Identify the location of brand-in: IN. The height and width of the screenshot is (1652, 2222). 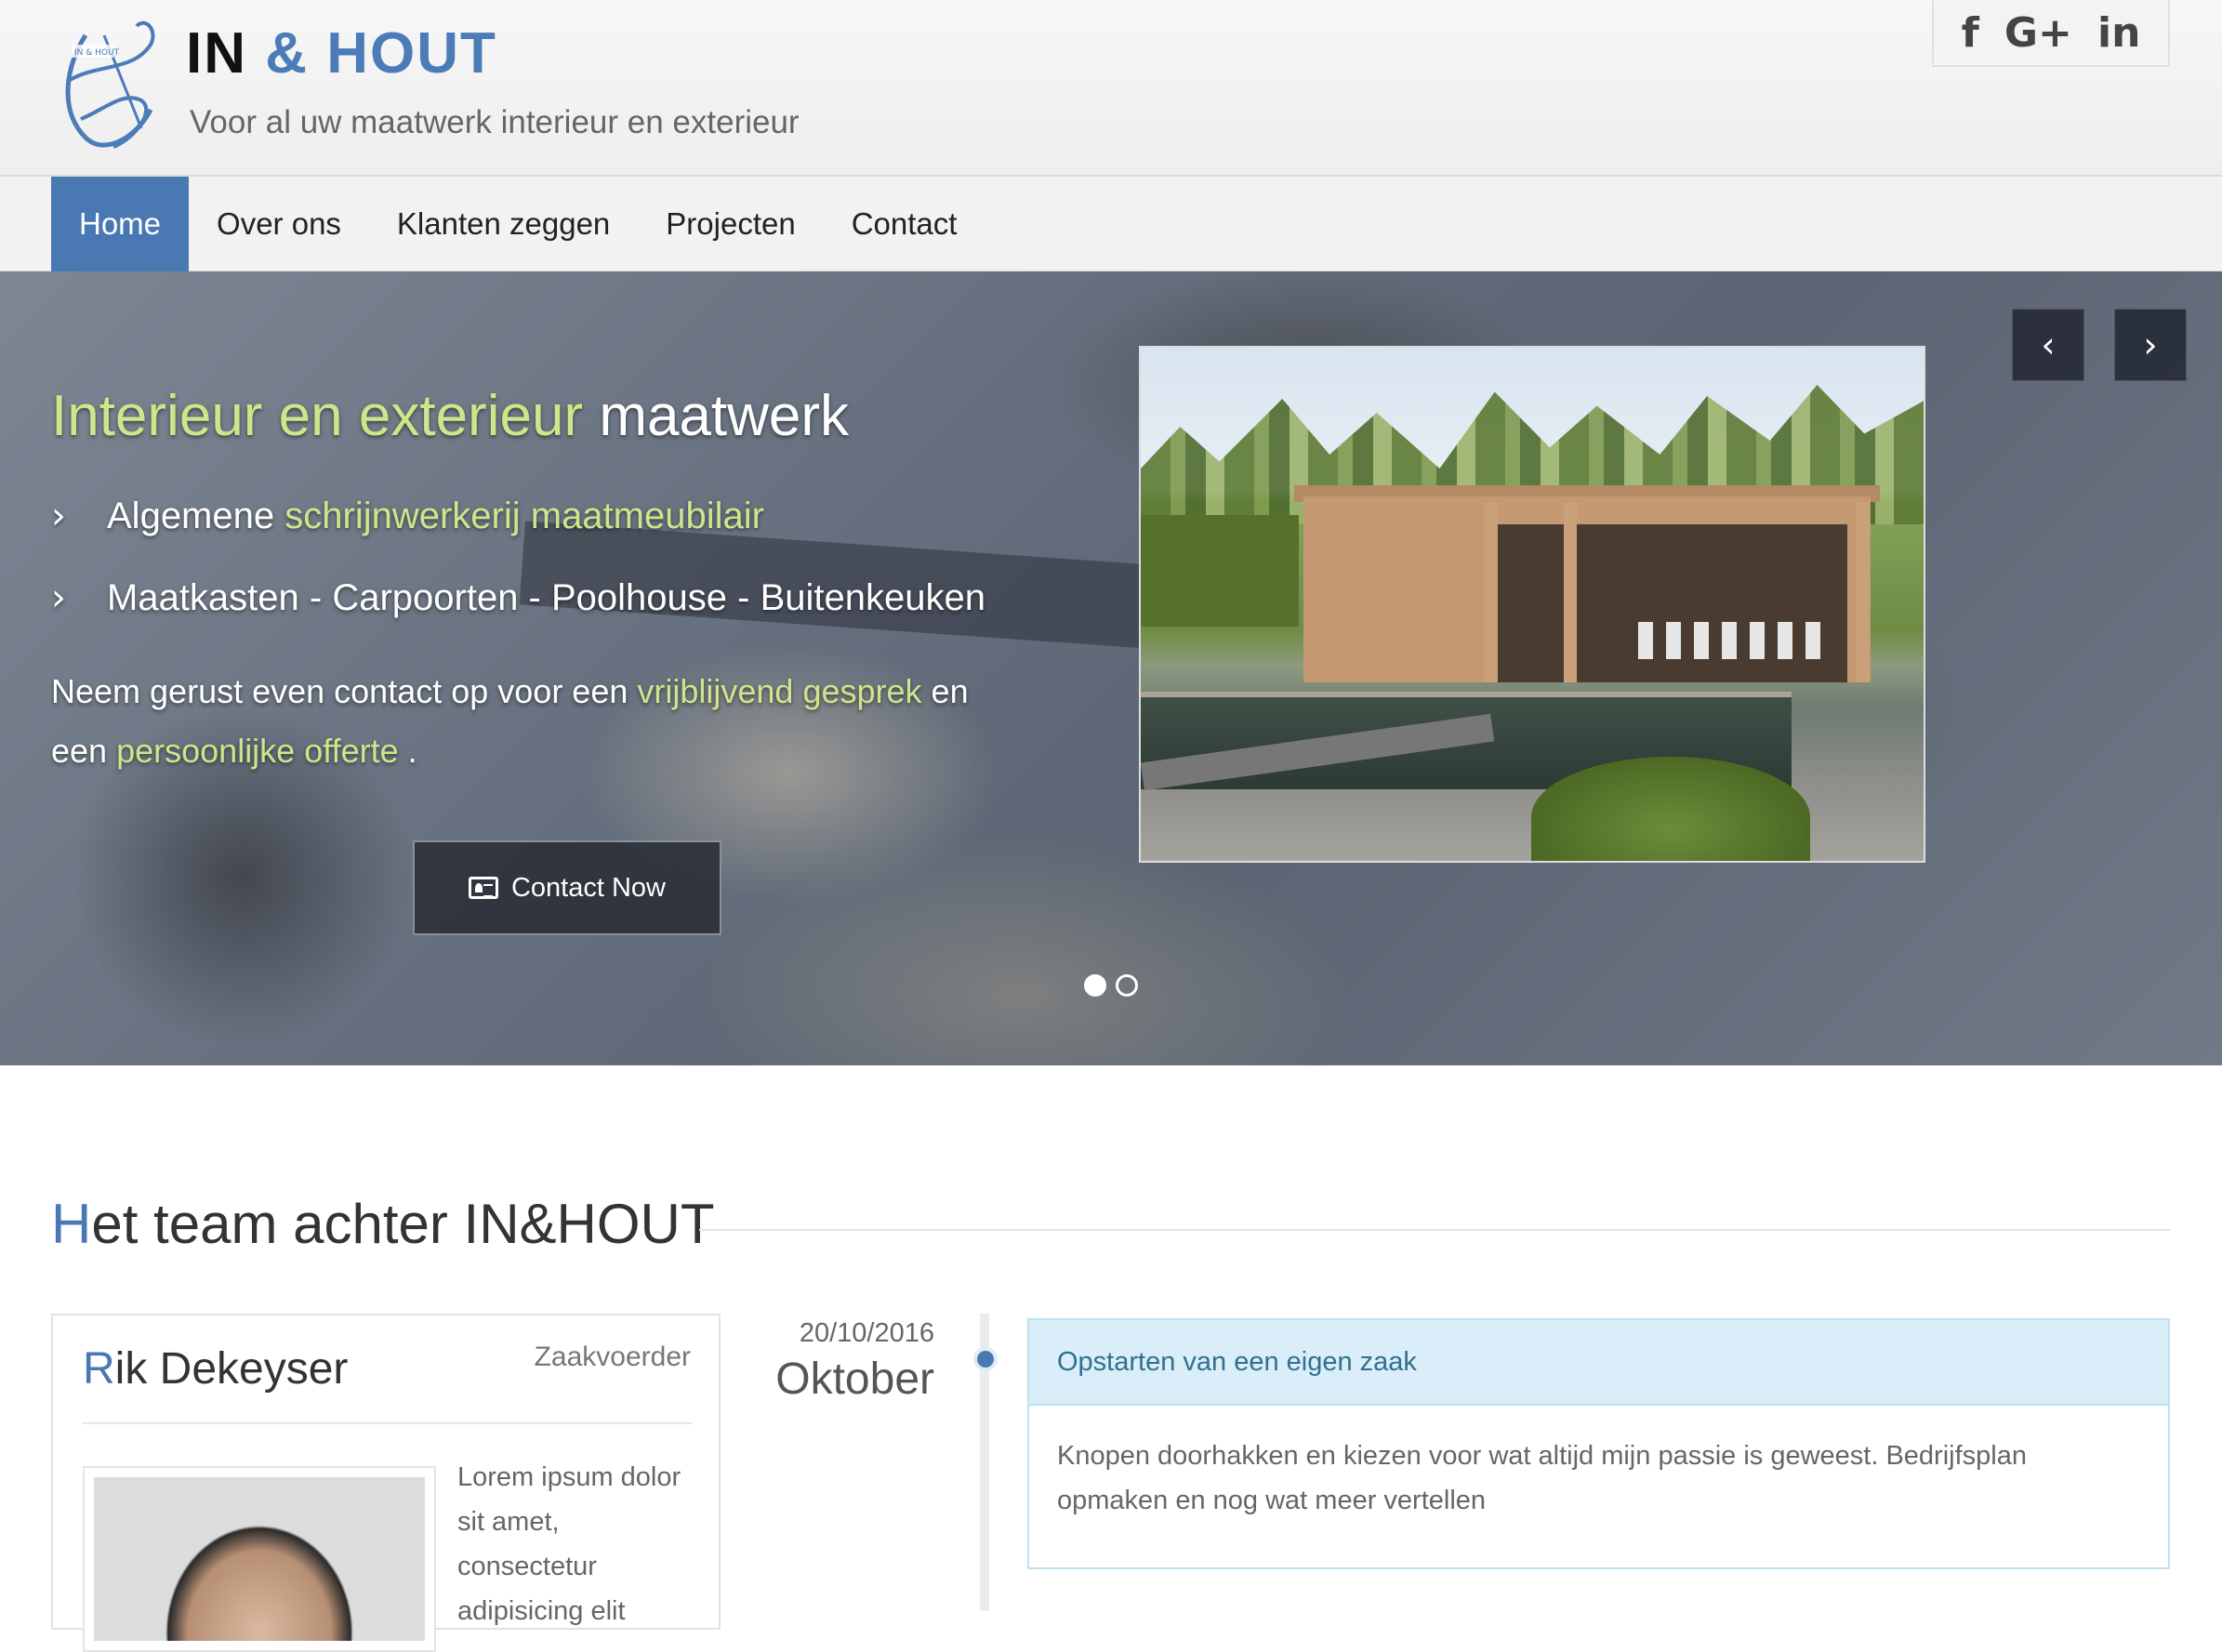
(216, 53).